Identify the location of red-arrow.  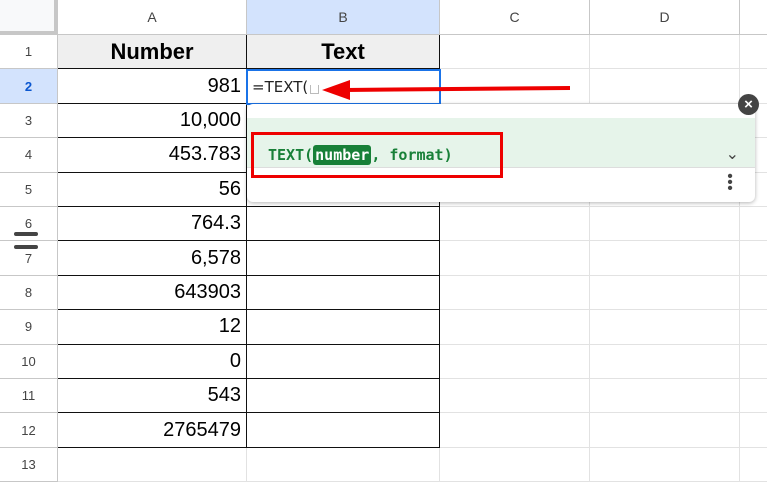
(446, 90).